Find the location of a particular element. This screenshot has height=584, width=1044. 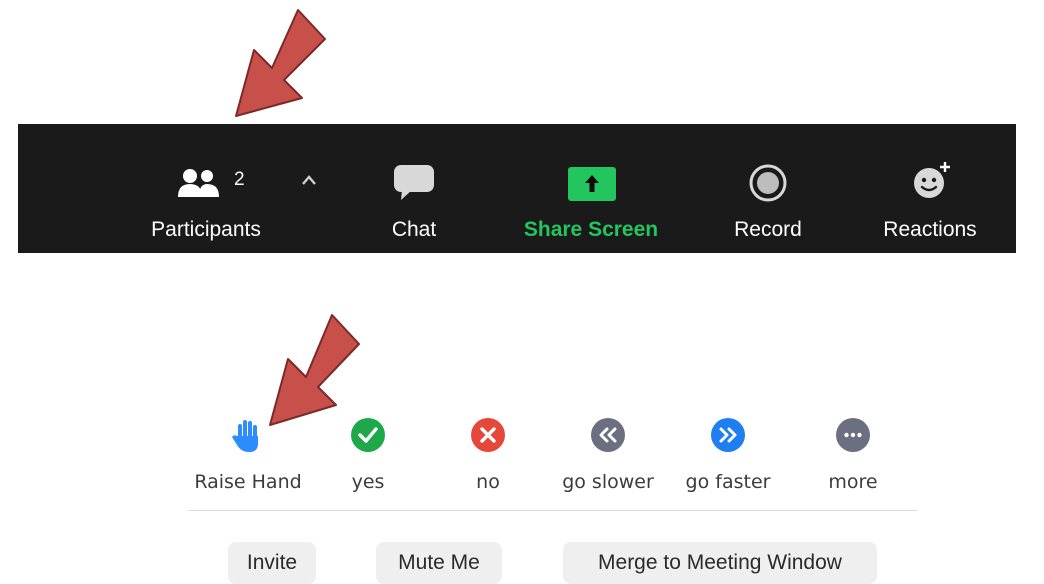

invite-button: Invite is located at coordinates (272, 563).